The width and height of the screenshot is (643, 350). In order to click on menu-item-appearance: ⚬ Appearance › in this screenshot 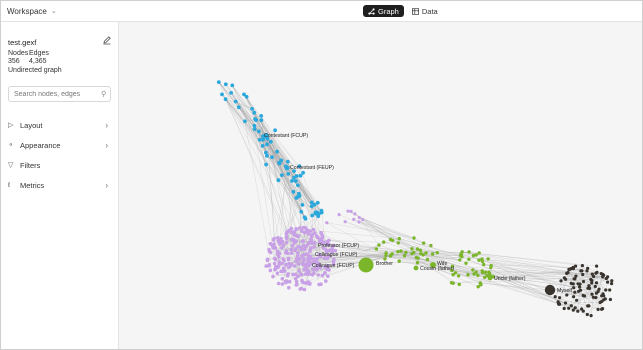, I will do `click(58, 145)`.